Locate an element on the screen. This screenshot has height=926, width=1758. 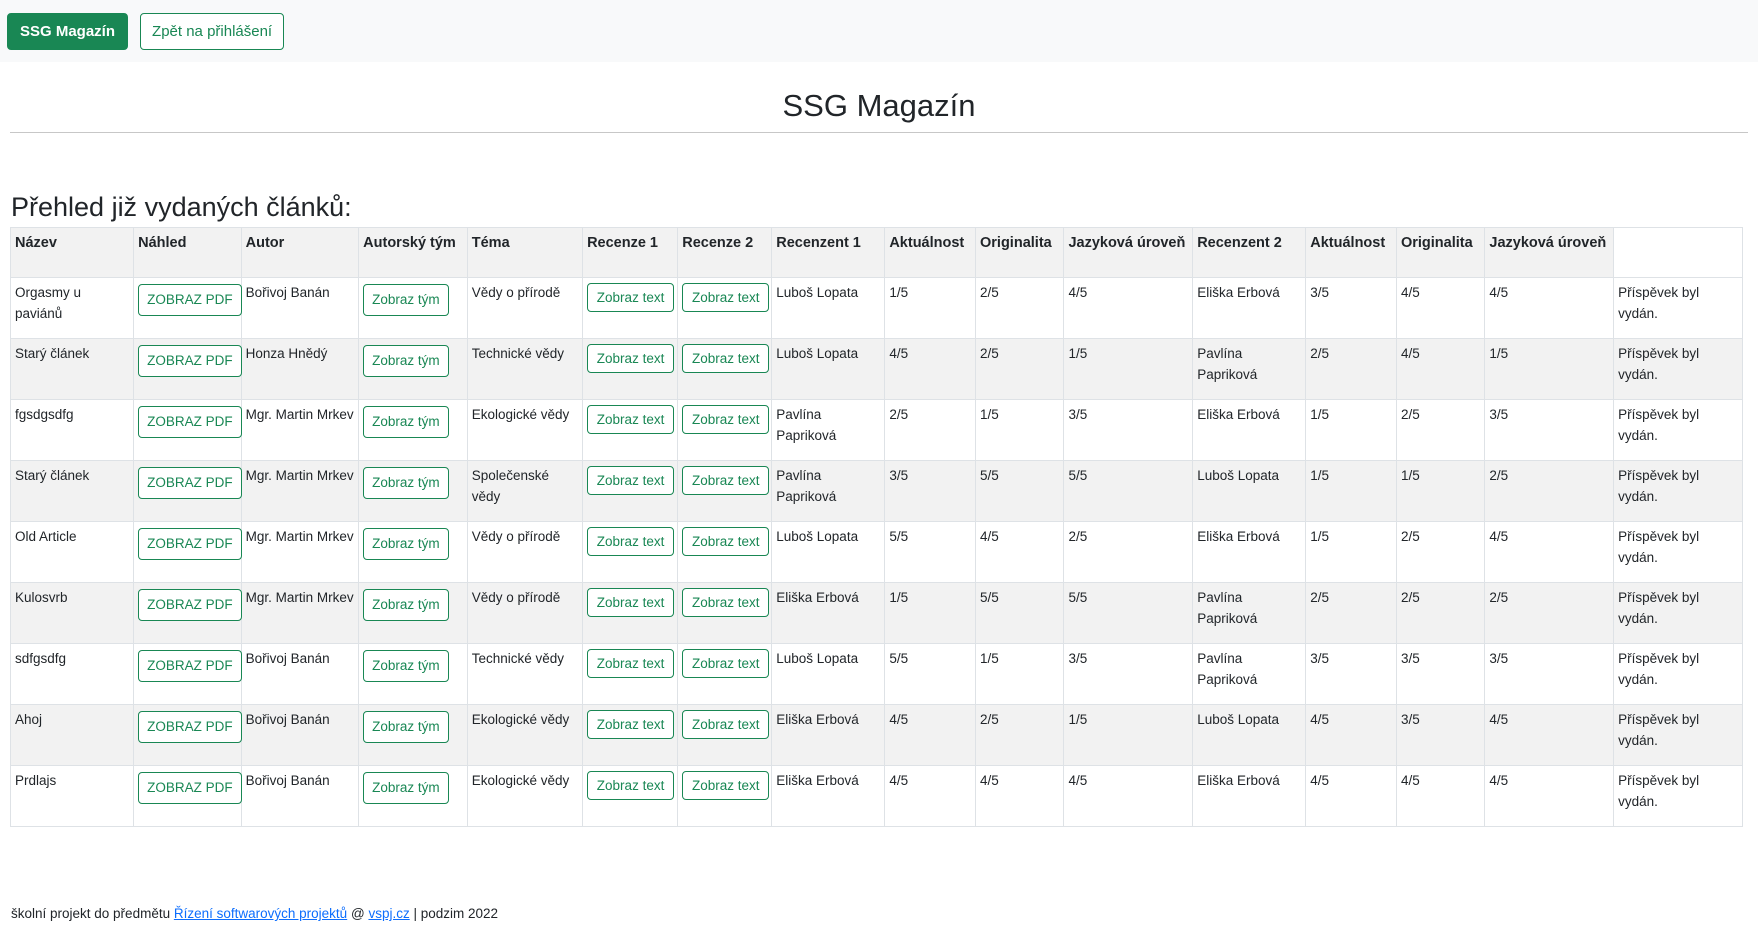
cell-r2-originalita: 3/5 is located at coordinates (1440, 674).